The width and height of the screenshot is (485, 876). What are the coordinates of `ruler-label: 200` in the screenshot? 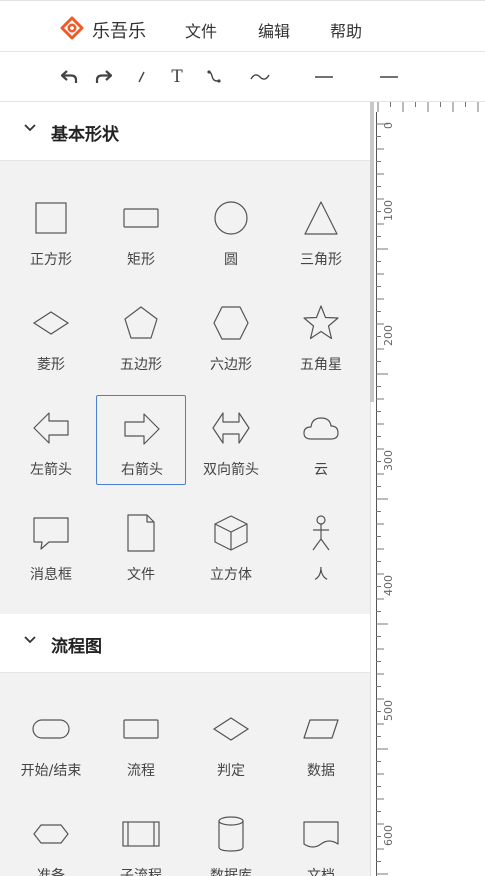 It's located at (388, 335).